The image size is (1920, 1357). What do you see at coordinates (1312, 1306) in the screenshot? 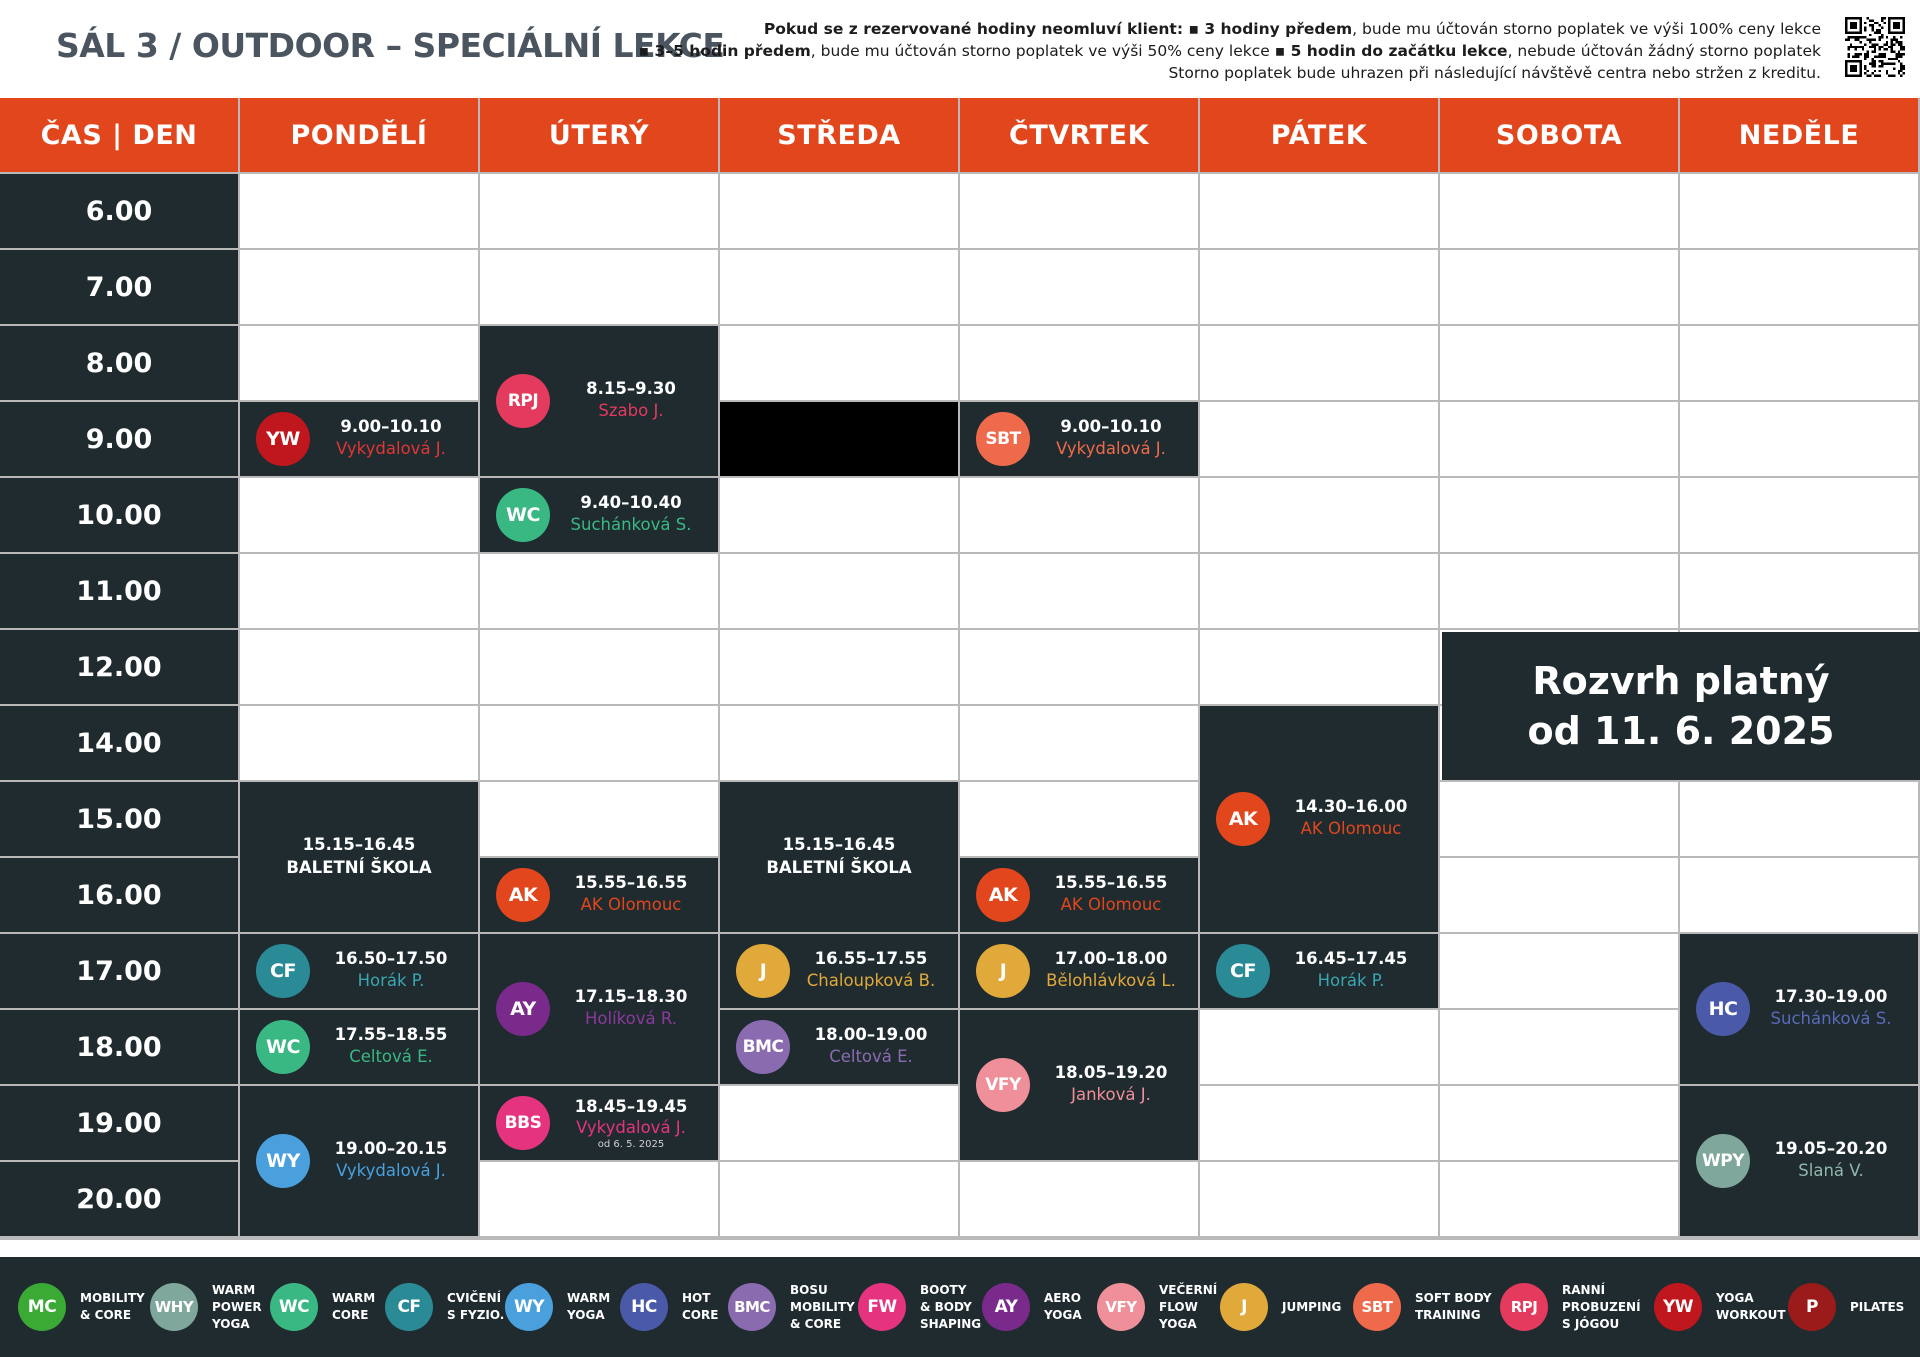
I see `legend-label: JUMPING` at bounding box center [1312, 1306].